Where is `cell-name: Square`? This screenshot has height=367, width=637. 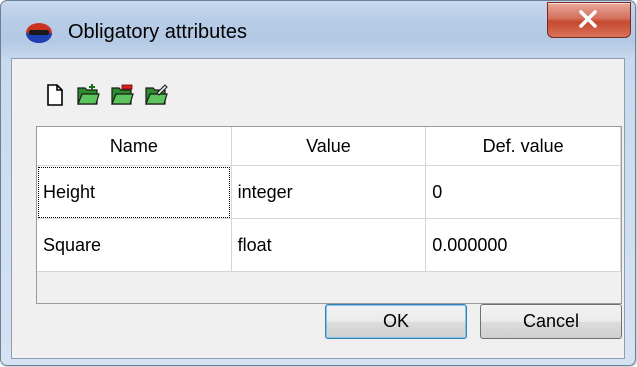
cell-name: Square is located at coordinates (134, 245).